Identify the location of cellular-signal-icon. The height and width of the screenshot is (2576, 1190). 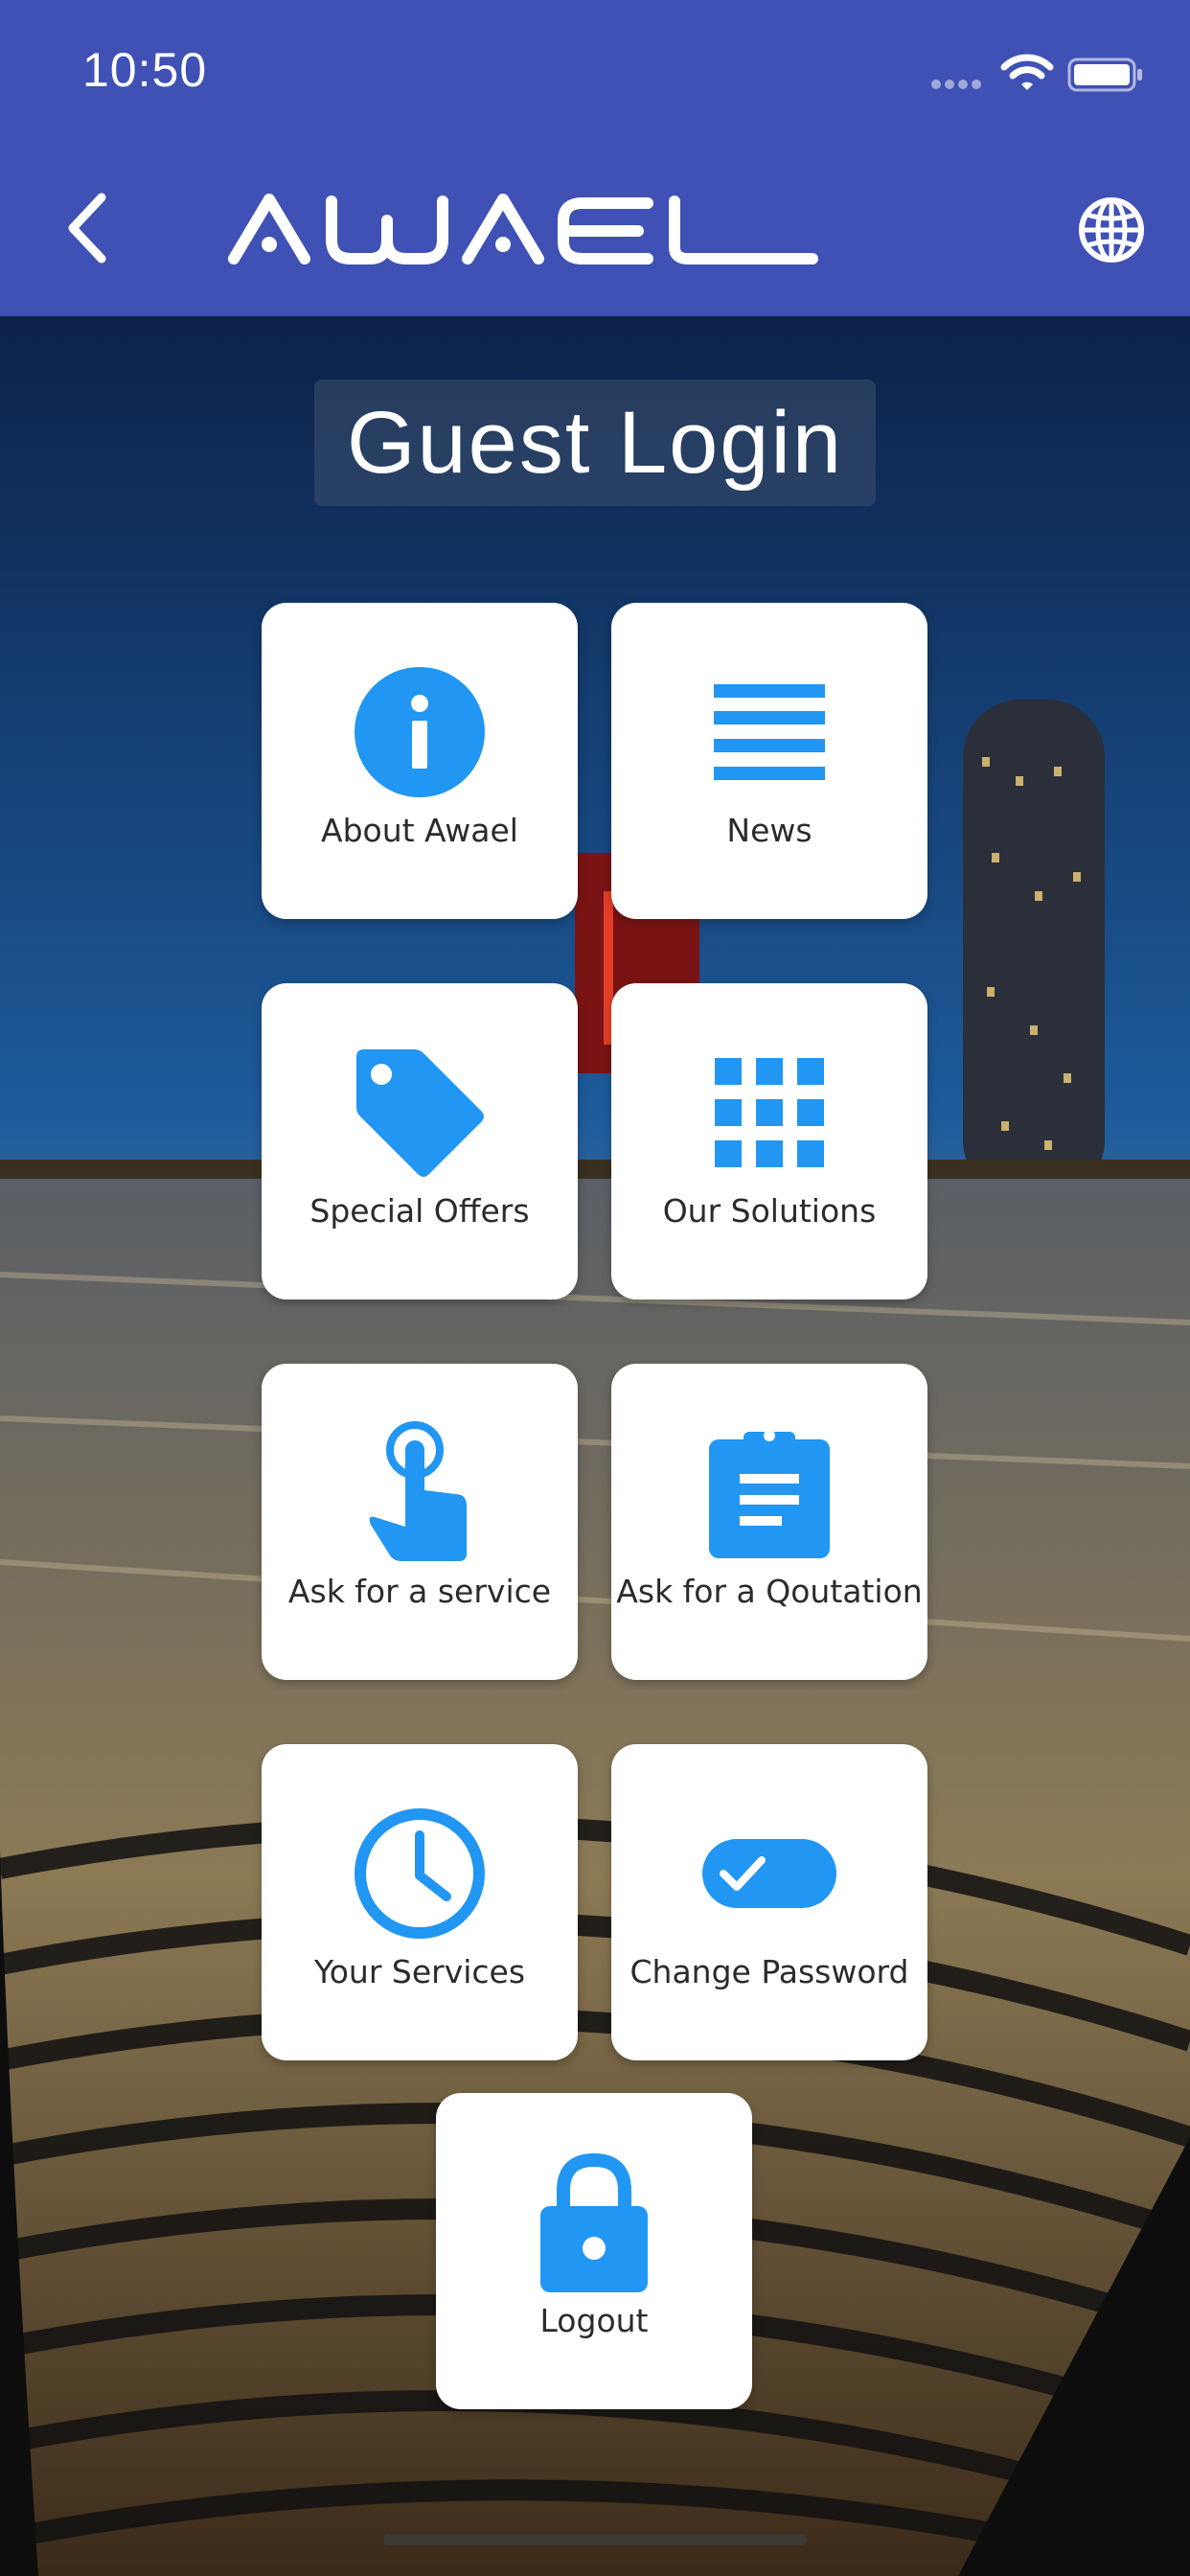
(958, 85).